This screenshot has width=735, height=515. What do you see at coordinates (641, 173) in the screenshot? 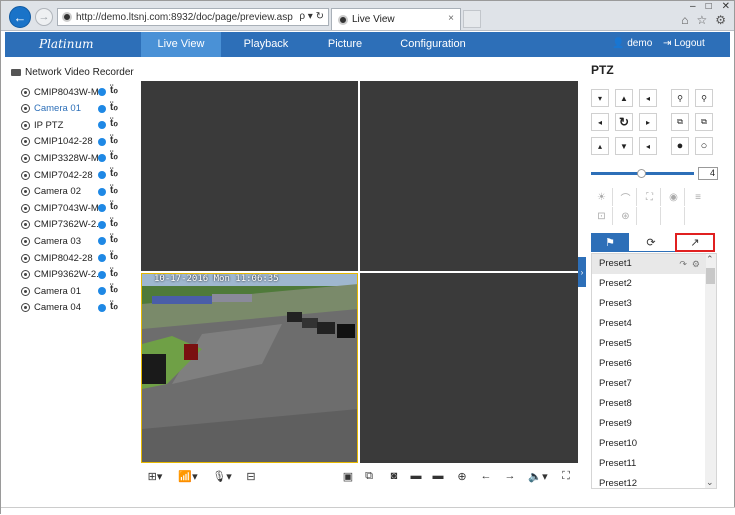
I see `ptz-speed-slider-handle` at bounding box center [641, 173].